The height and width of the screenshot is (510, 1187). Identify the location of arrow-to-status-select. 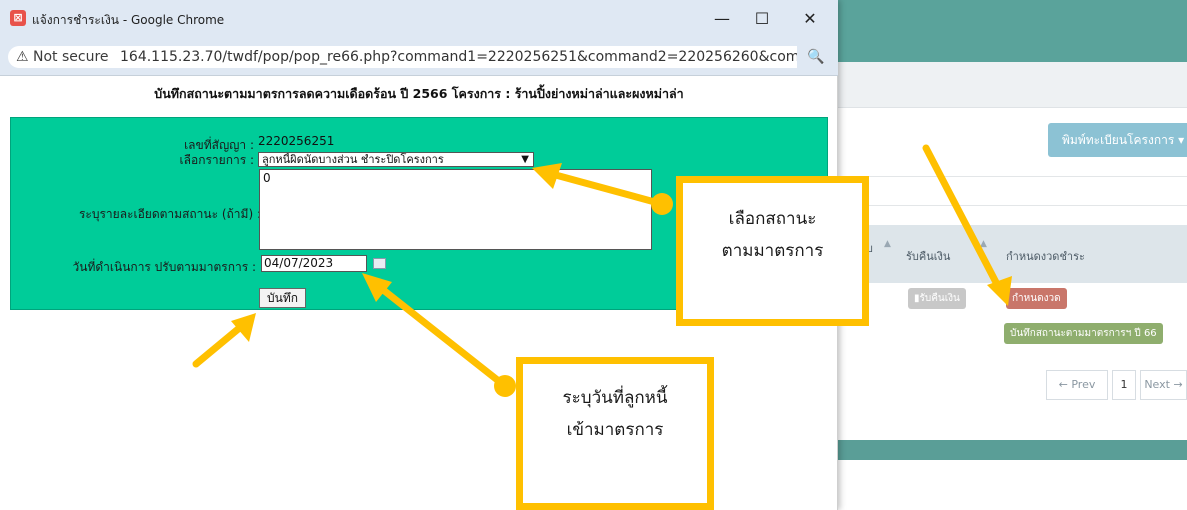
(607, 189).